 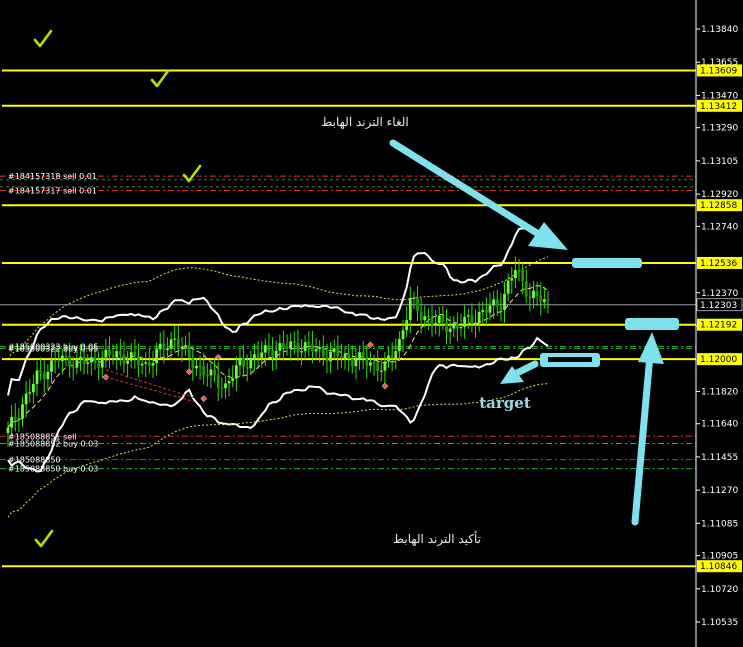 What do you see at coordinates (719, 491) in the screenshot?
I see `axis-tick-label: 1.11270` at bounding box center [719, 491].